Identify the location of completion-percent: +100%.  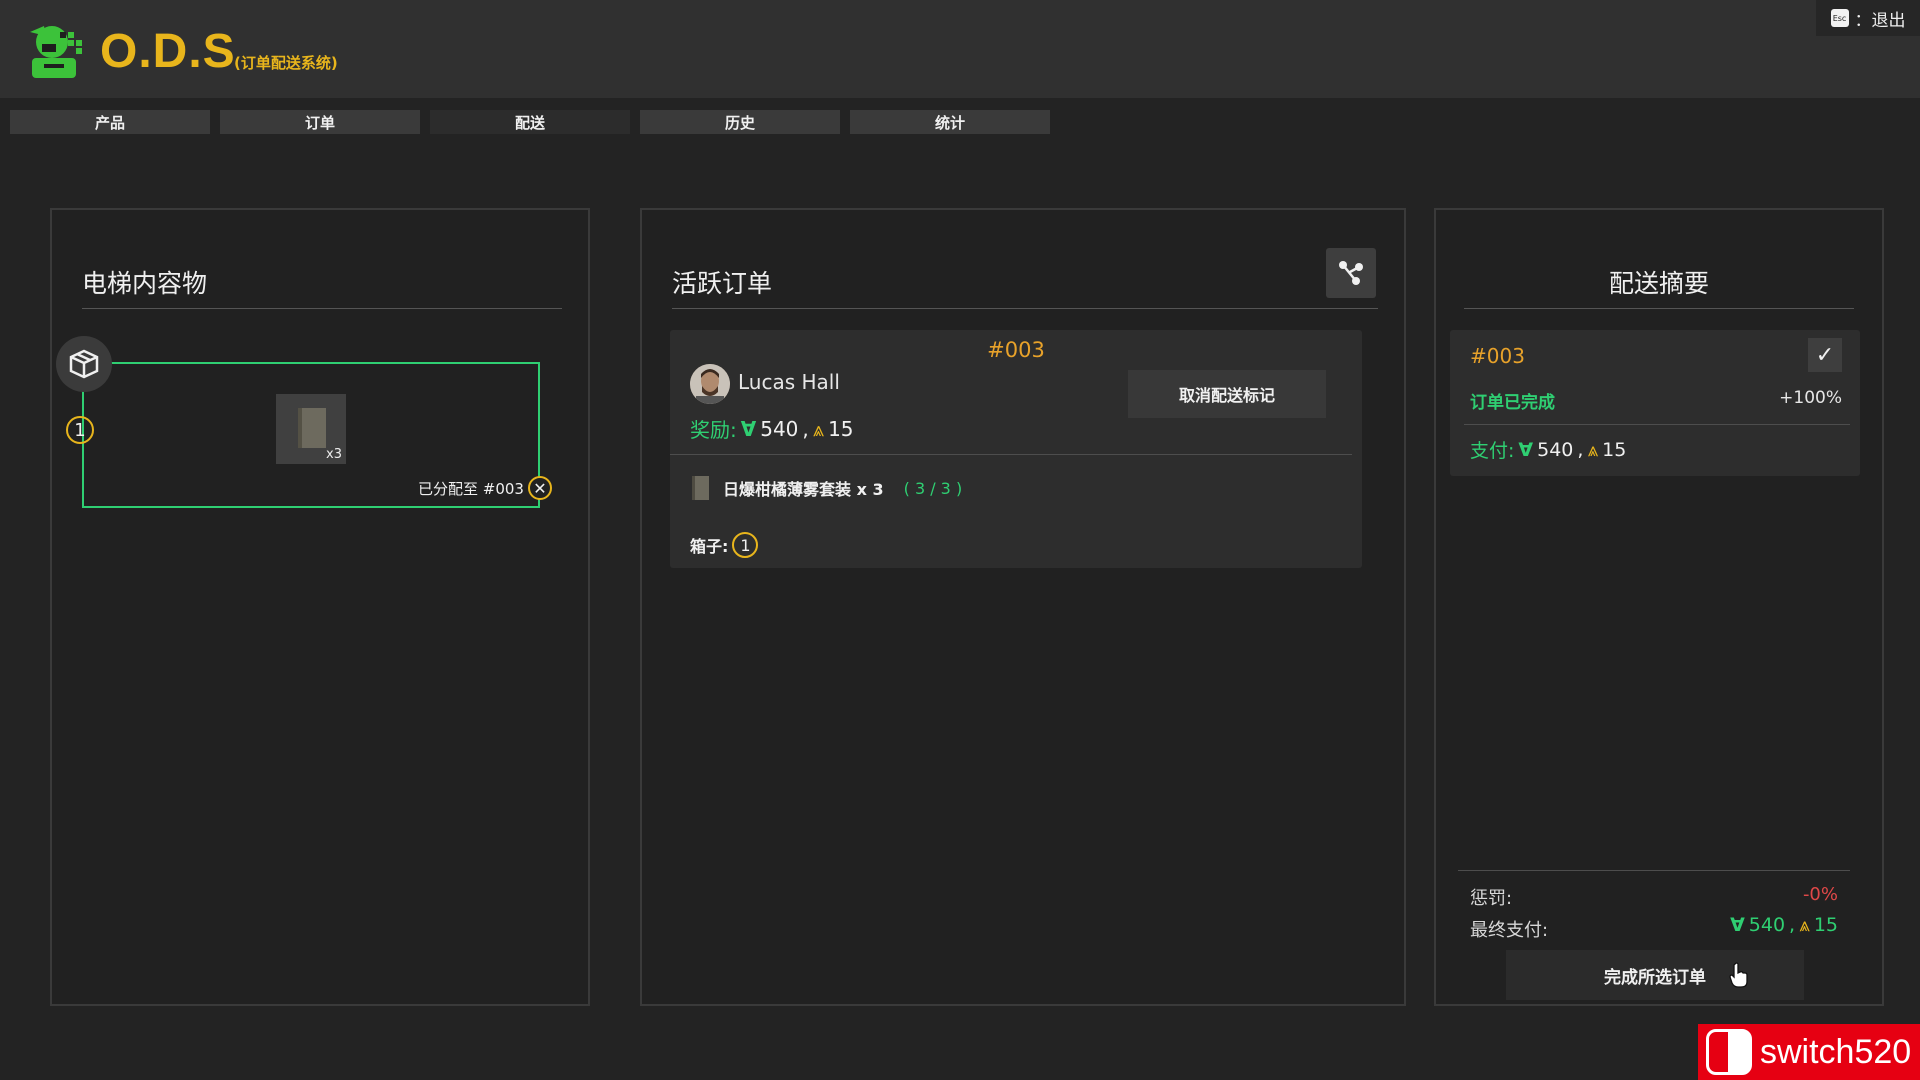
(1810, 398).